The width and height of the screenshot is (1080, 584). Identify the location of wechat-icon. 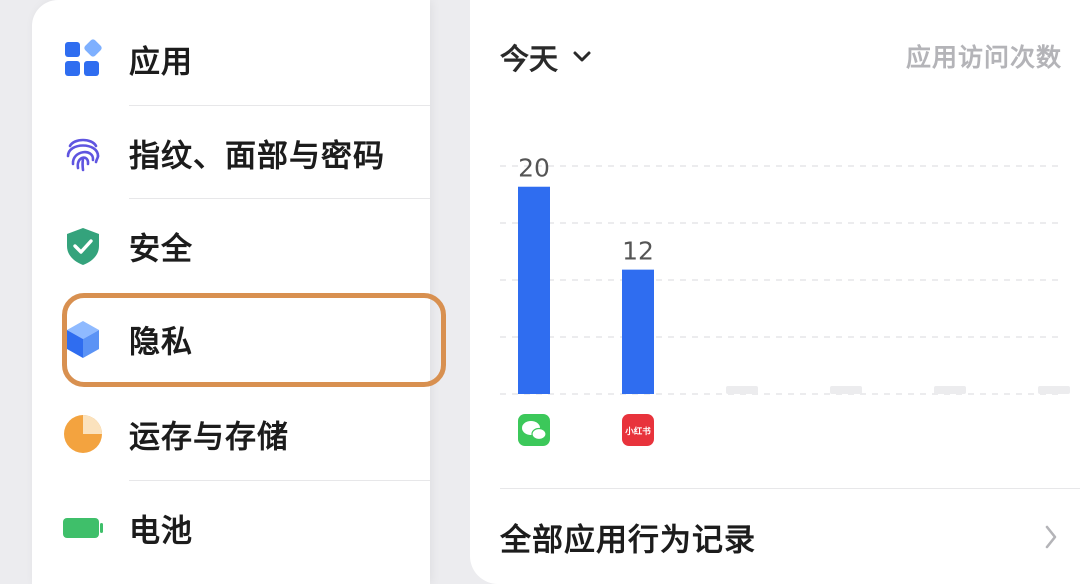
(534, 430).